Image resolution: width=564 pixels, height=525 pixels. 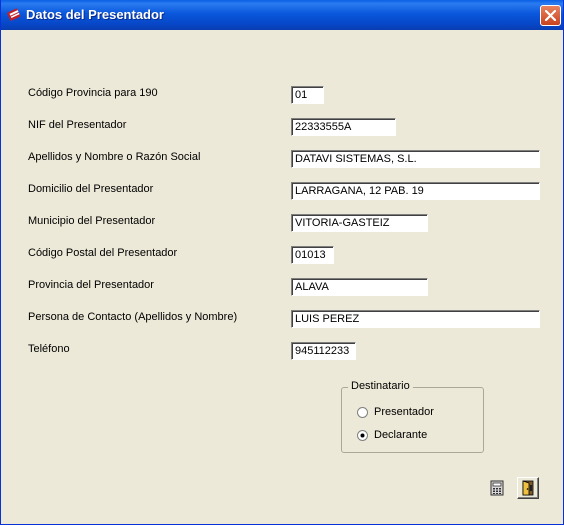 What do you see at coordinates (312, 255) in the screenshot?
I see `input-codigo-postal: 01013` at bounding box center [312, 255].